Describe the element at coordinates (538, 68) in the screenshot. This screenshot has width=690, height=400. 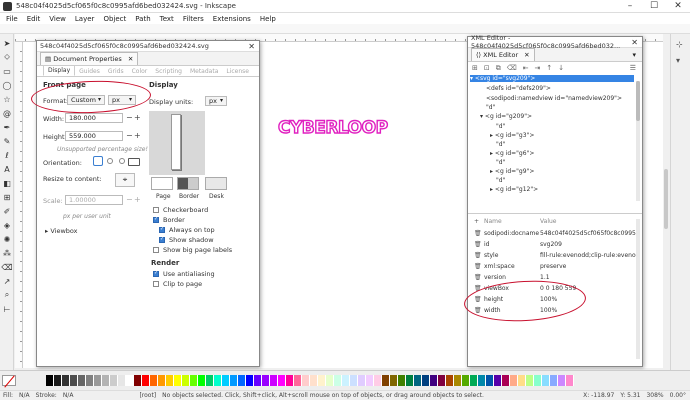
I see `indent-node-icon: ⇥` at that location.